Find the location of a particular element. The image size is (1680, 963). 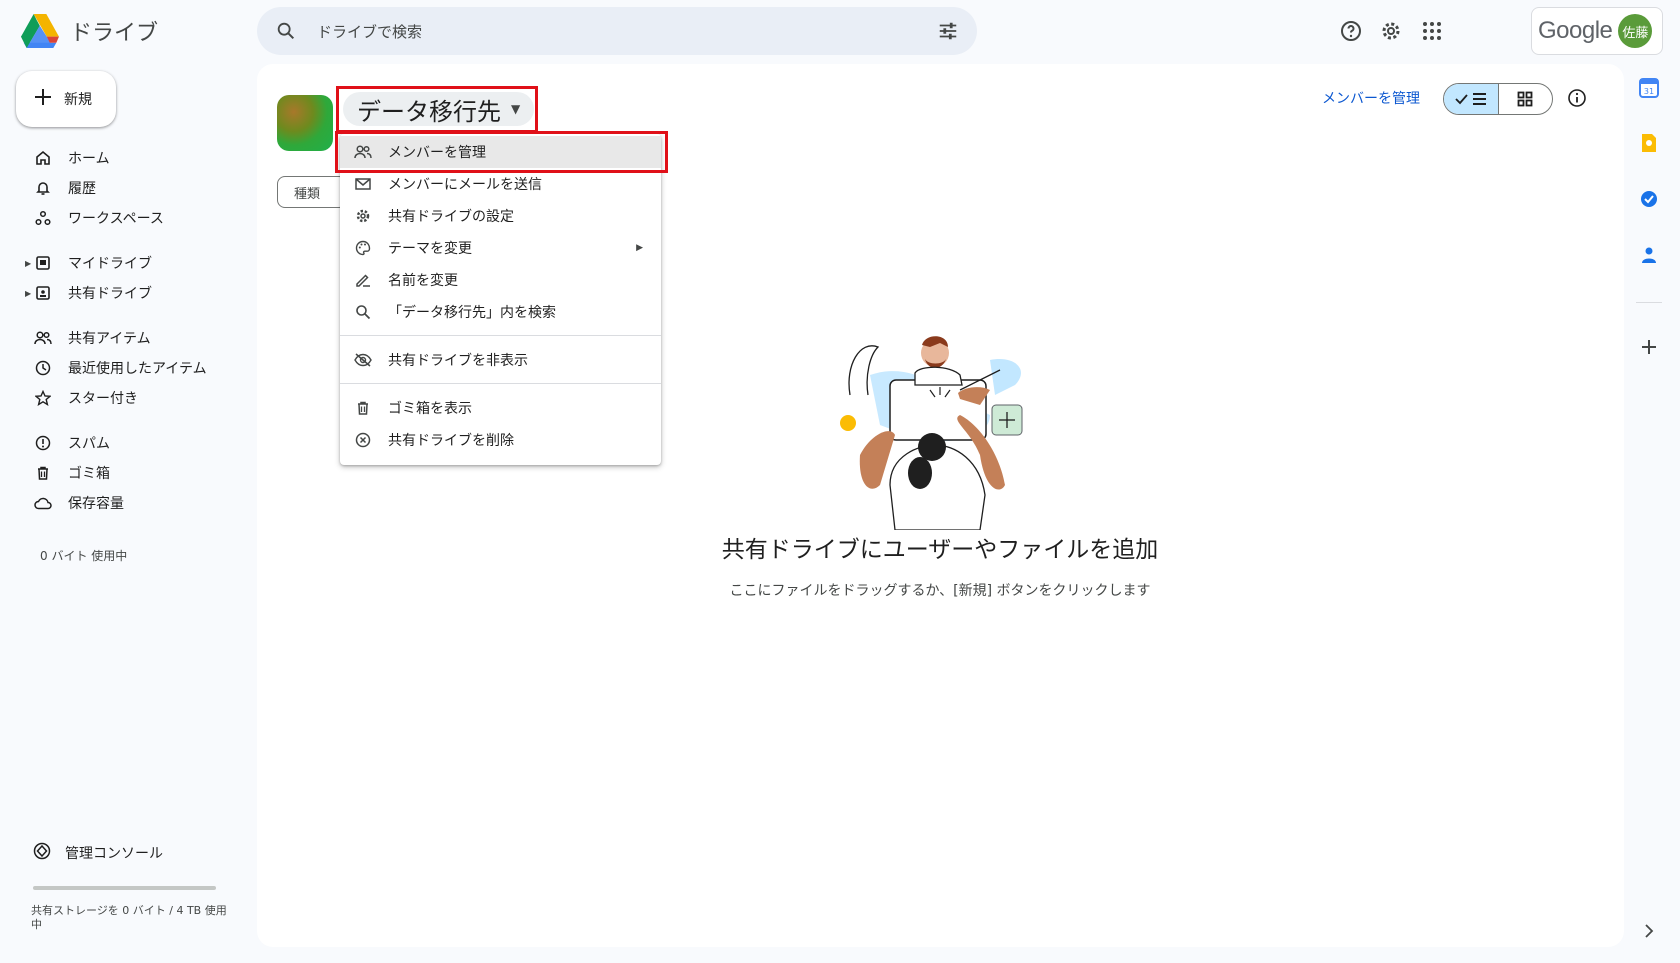

grid-icon is located at coordinates (1525, 99).